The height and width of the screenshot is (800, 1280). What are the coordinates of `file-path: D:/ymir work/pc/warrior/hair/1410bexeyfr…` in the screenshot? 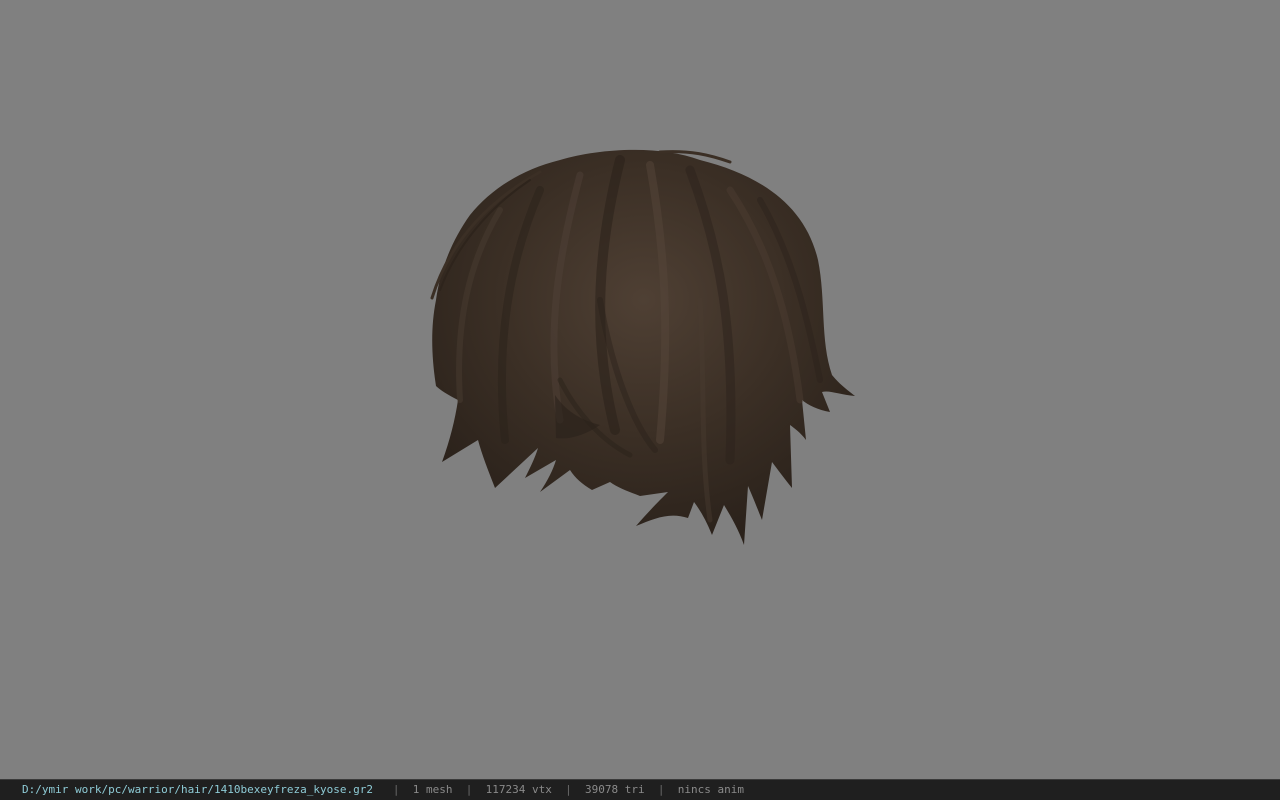 It's located at (197, 789).